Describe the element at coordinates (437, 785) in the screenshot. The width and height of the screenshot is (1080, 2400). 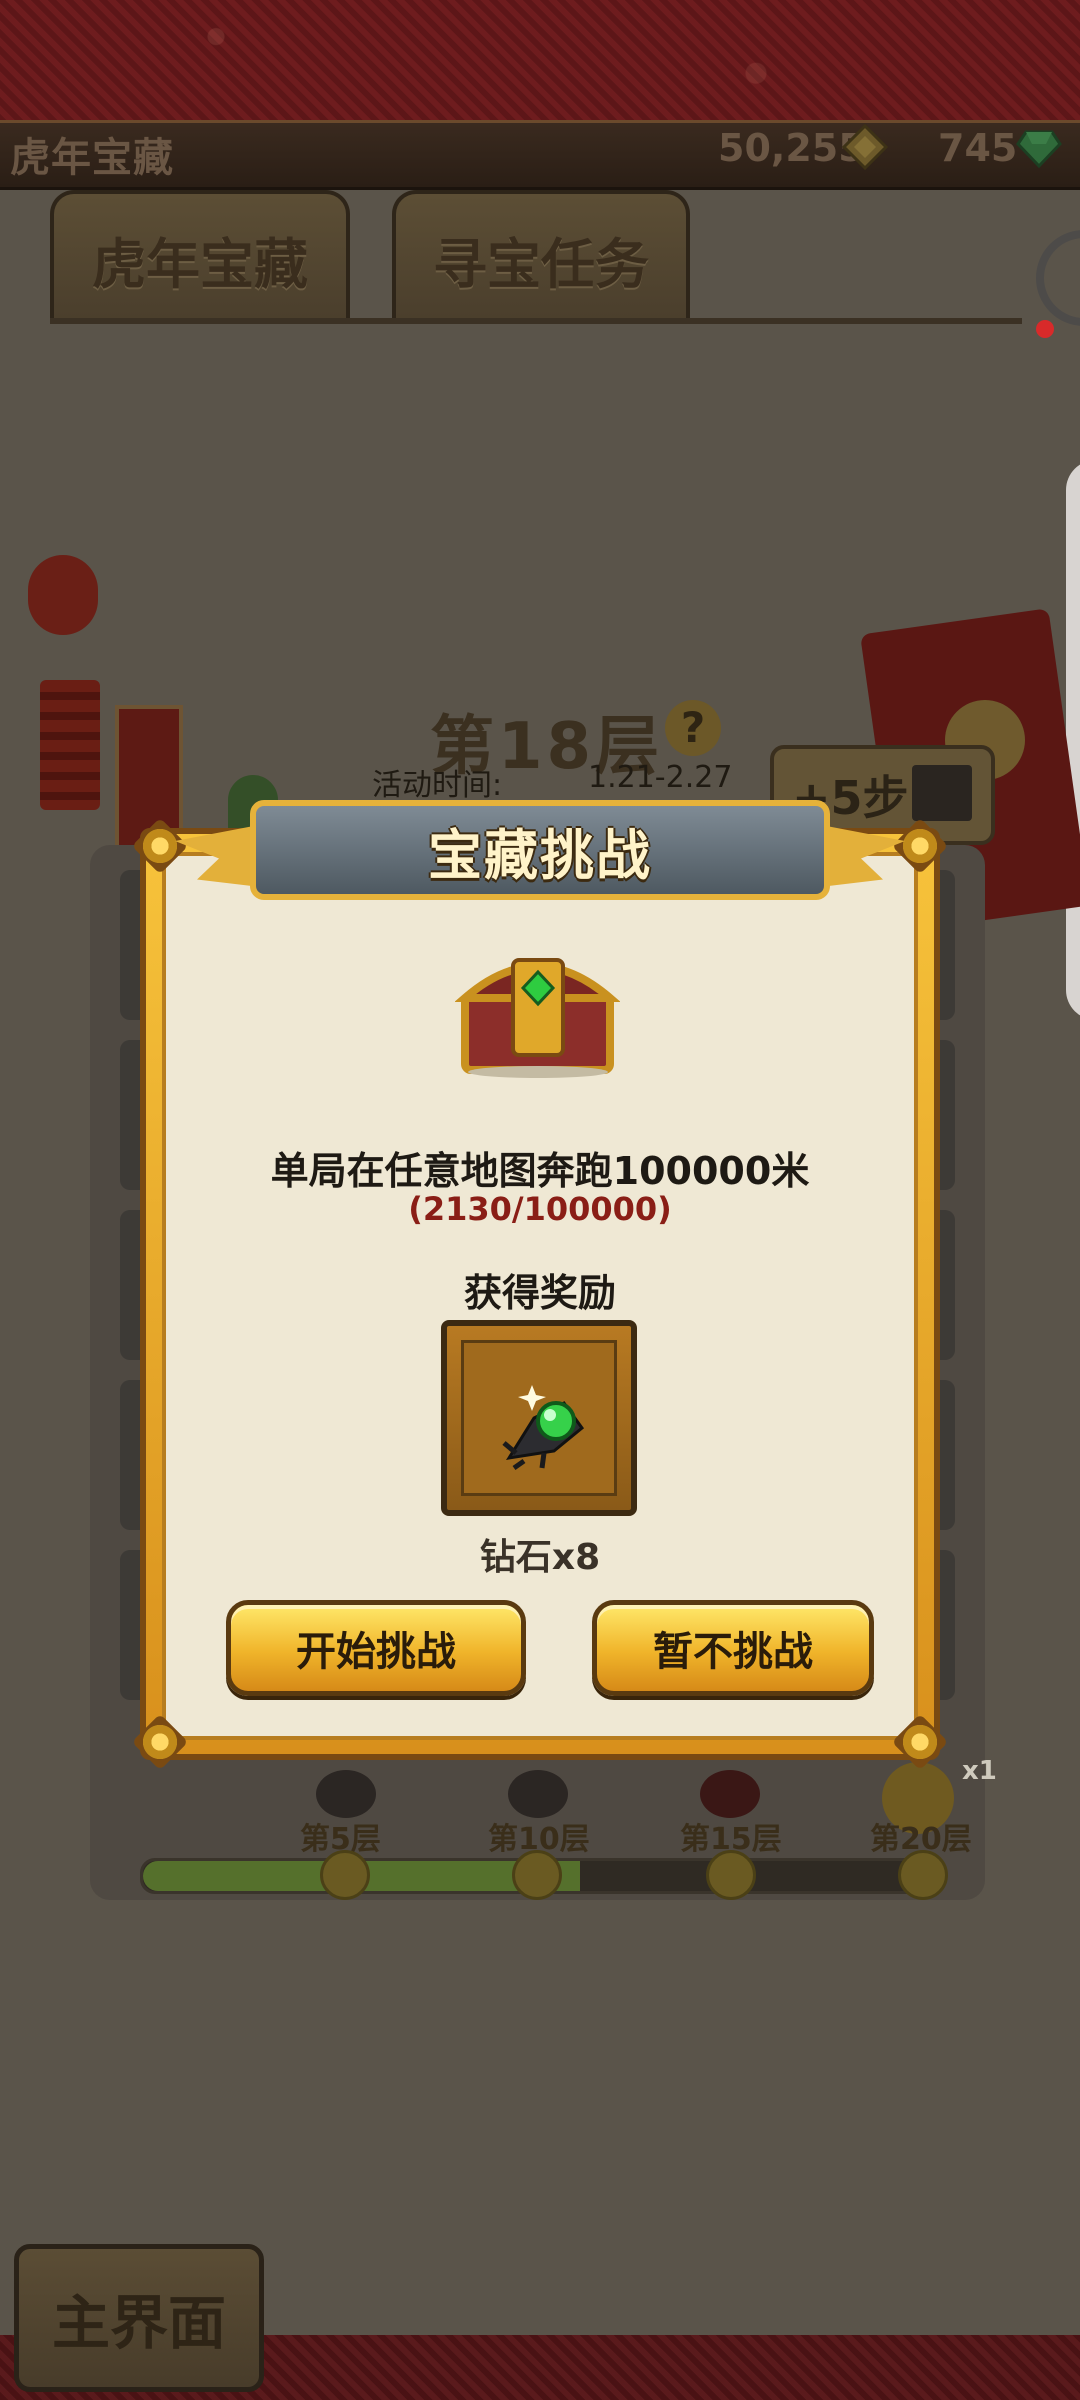
I see `event-time-label: 活动时间:` at that location.